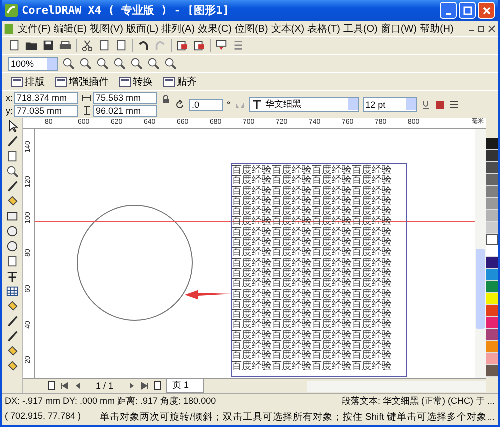 The height and width of the screenshot is (427, 500). Describe the element at coordinates (182, 45) in the screenshot. I see `import-icon` at that location.